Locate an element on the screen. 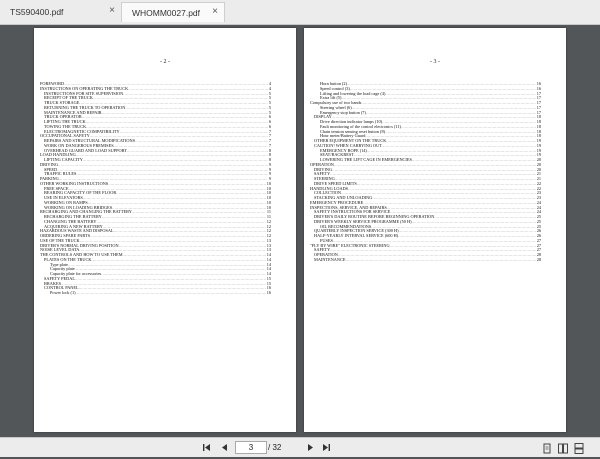 The width and height of the screenshot is (600, 459). toc-entry-page: 28 is located at coordinates (538, 259).